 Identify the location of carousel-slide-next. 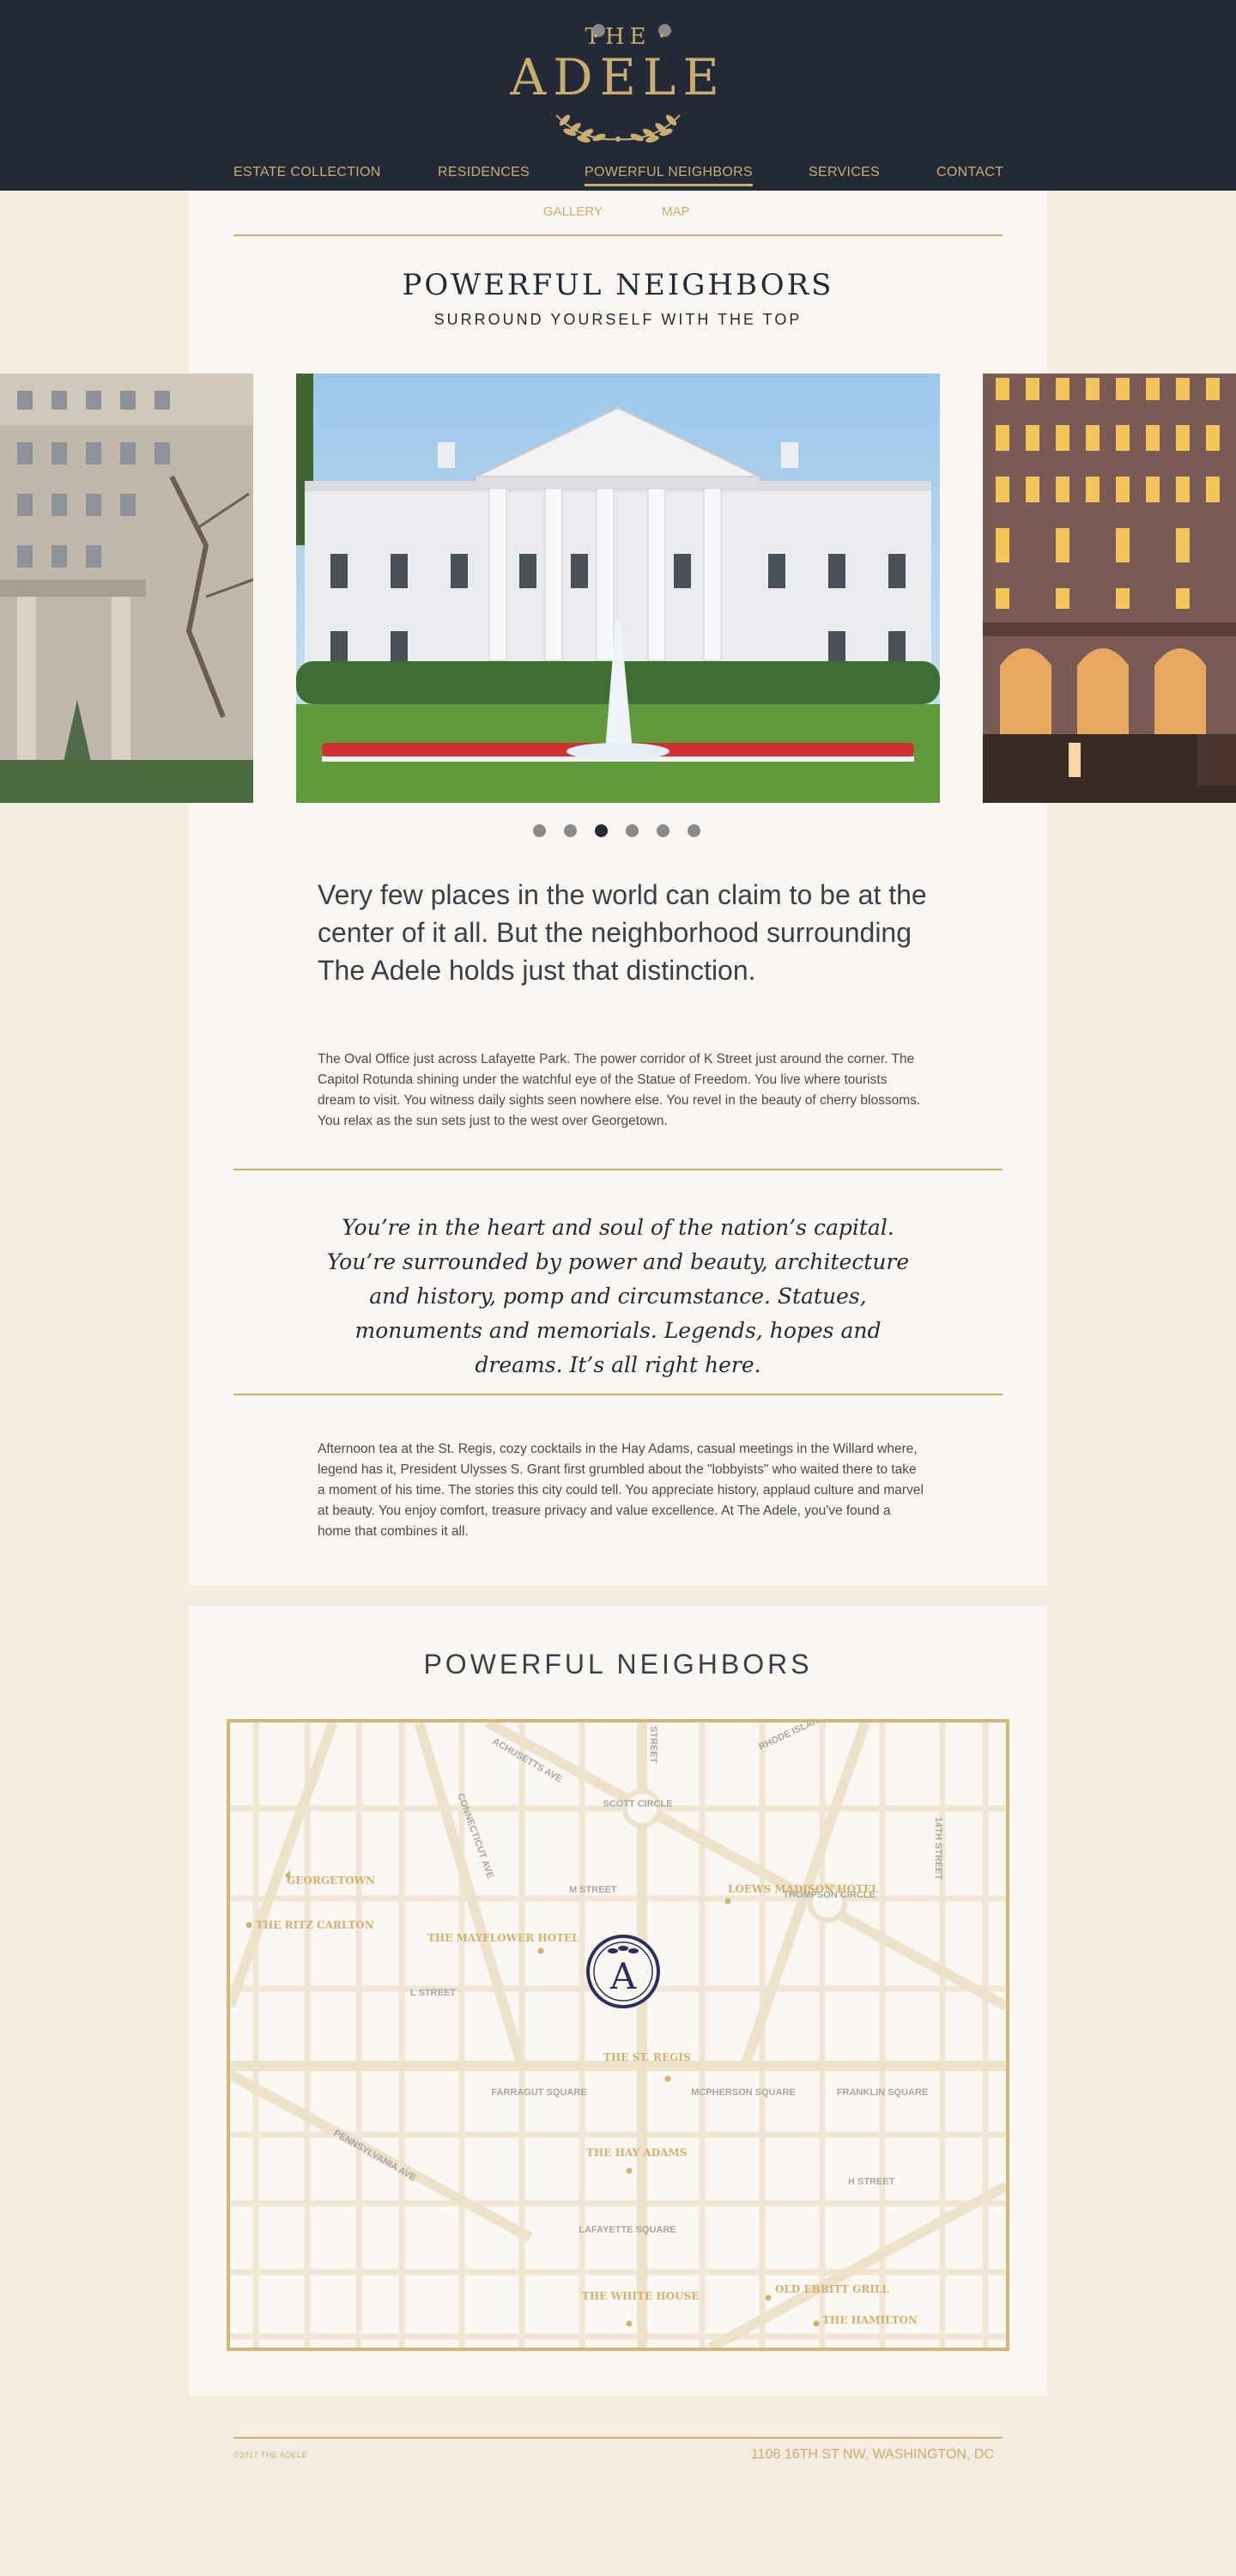
(1109, 588).